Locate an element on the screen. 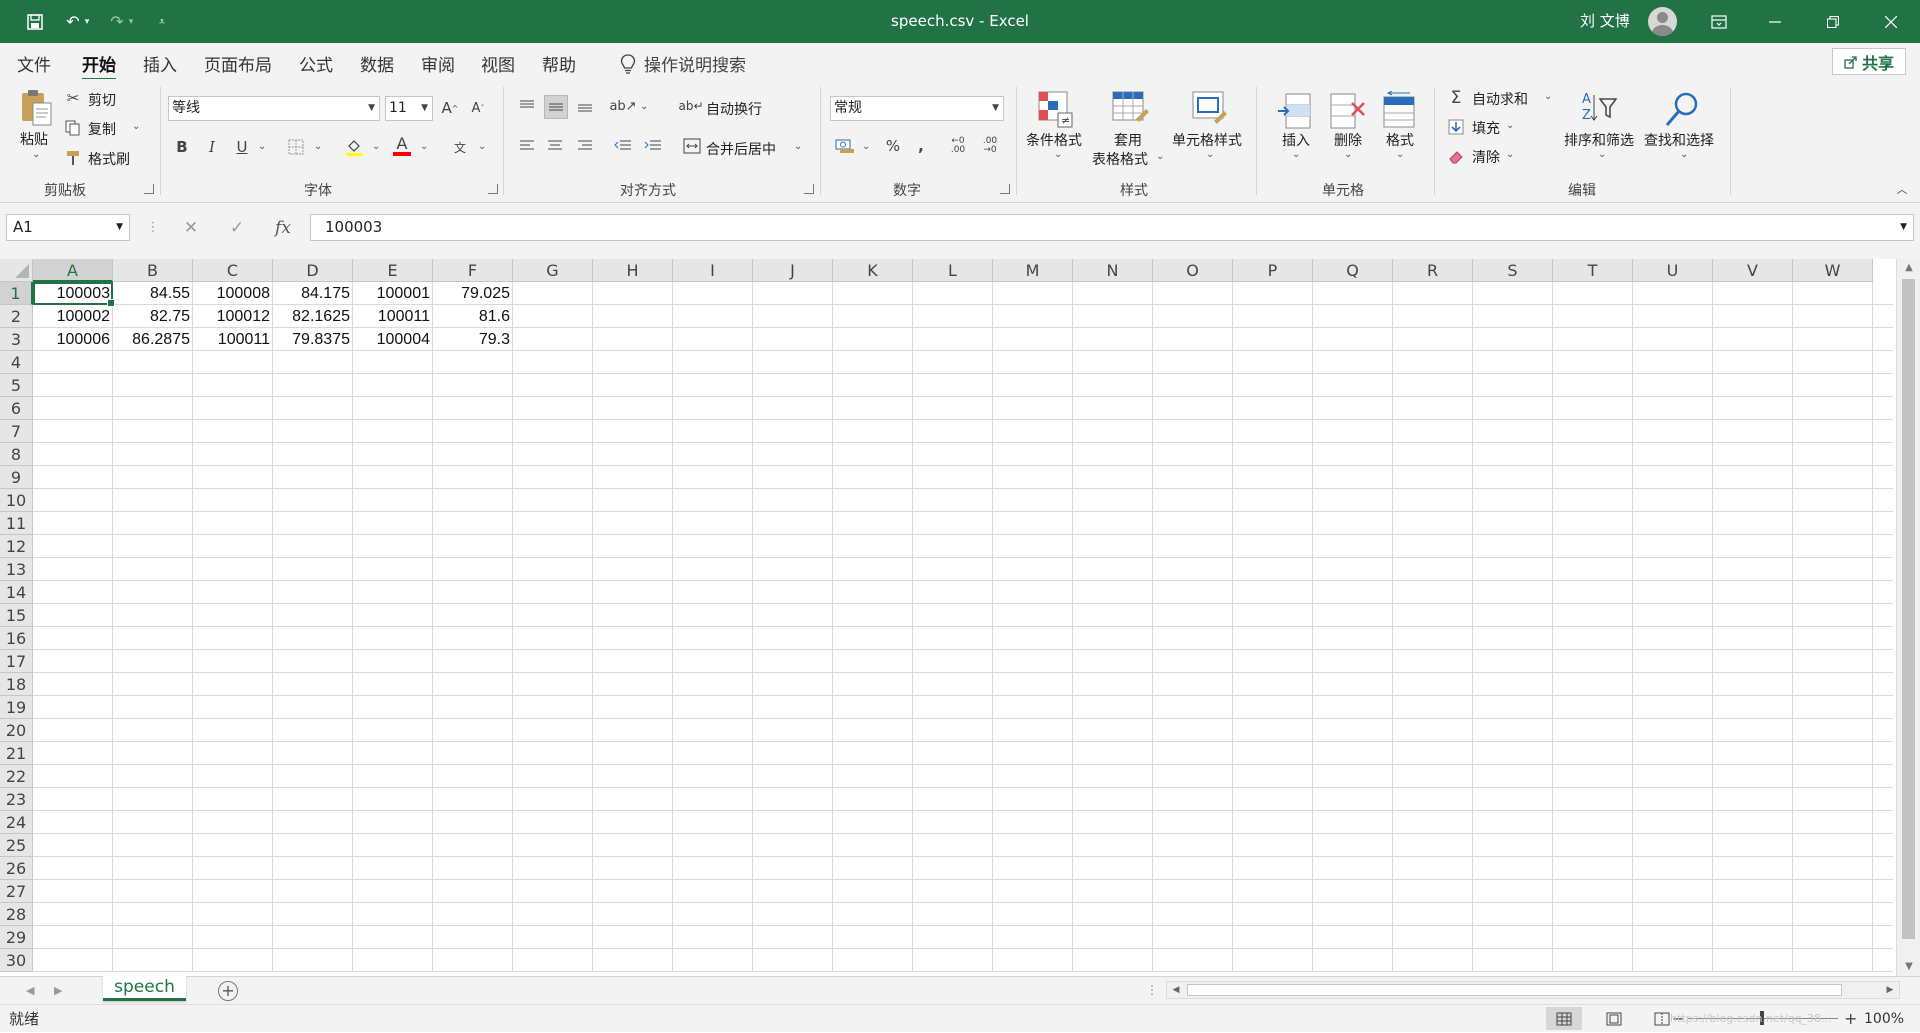  avatar is located at coordinates (1662, 21).